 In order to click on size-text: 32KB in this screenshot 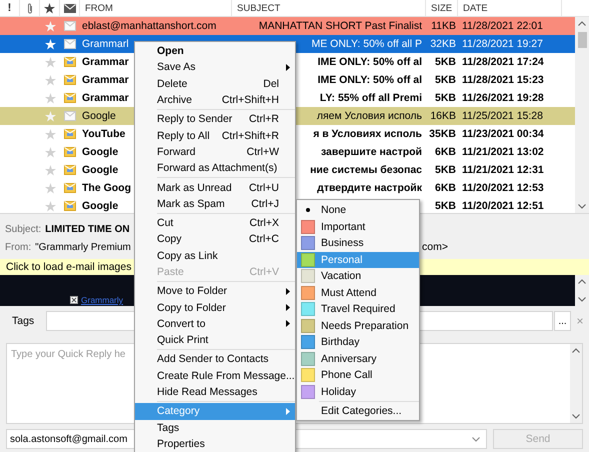, I will do `click(443, 44)`.